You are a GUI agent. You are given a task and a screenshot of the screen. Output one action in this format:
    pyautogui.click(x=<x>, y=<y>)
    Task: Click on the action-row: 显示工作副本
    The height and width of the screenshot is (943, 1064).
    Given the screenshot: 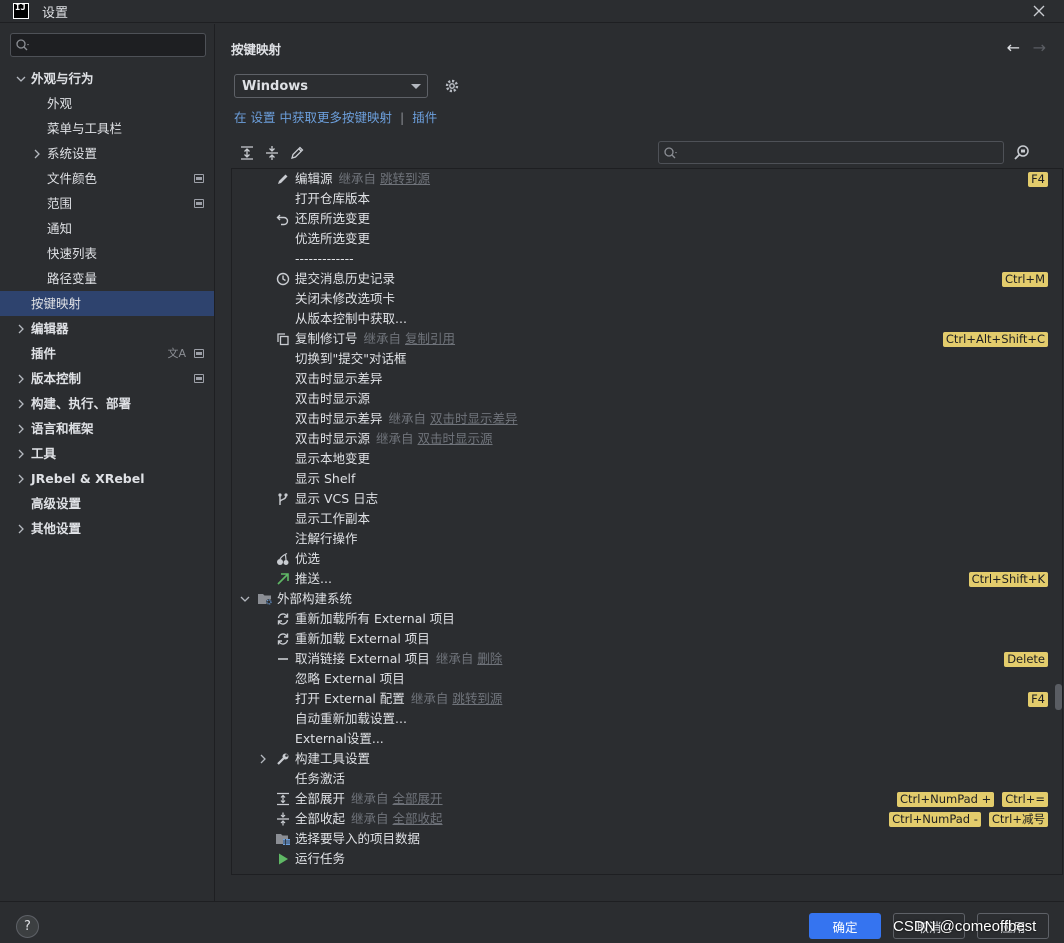 What is the action you would take?
    pyautogui.click(x=647, y=519)
    